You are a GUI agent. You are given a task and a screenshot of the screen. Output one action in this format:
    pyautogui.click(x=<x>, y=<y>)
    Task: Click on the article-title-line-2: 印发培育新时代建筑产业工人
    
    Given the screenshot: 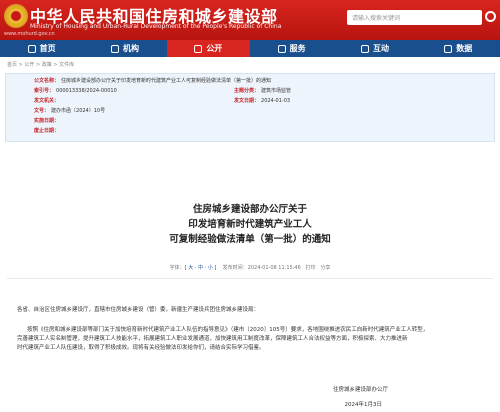 What is the action you would take?
    pyautogui.click(x=250, y=224)
    